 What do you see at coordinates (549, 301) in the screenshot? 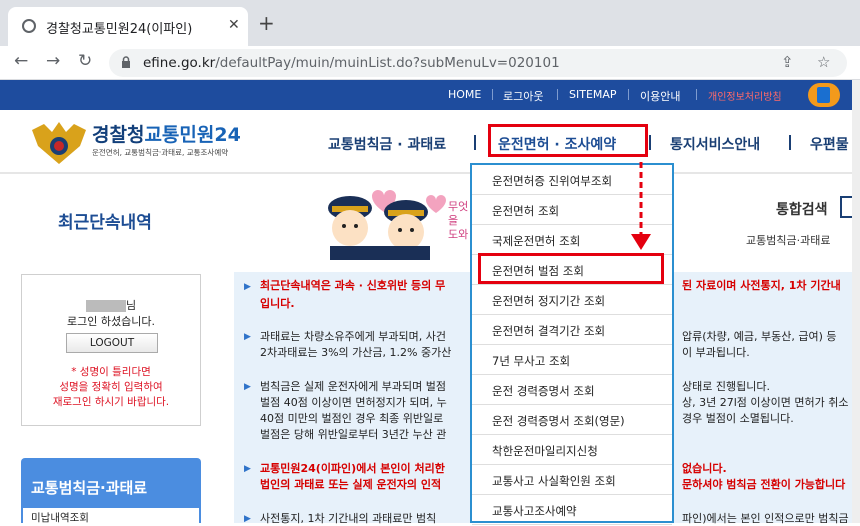
I see `menu-item-label: 운전면허 정지기간 조회` at bounding box center [549, 301].